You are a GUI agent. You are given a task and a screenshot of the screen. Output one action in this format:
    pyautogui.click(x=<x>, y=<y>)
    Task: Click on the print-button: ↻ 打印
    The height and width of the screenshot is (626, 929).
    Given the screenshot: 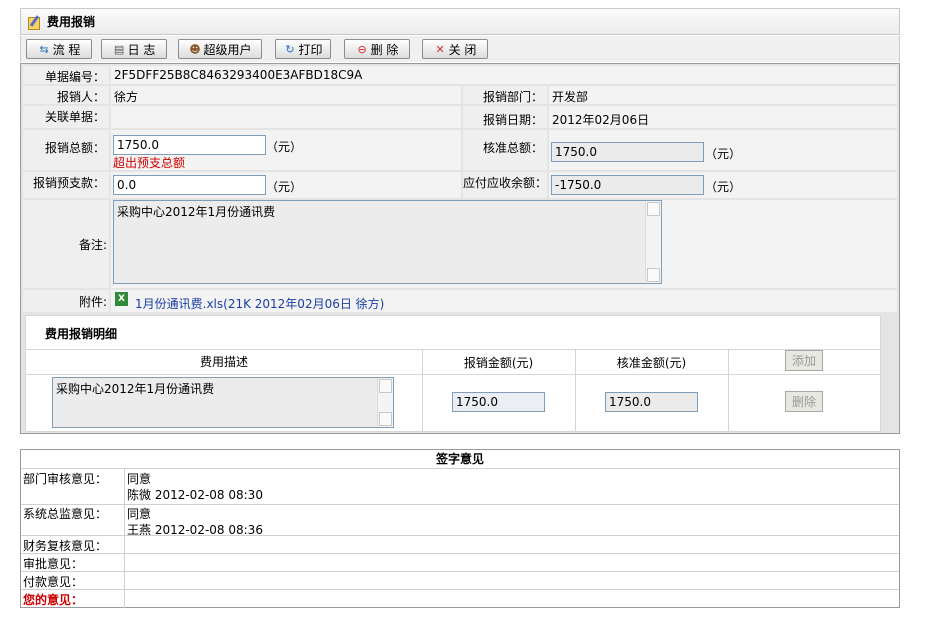 What is the action you would take?
    pyautogui.click(x=303, y=49)
    